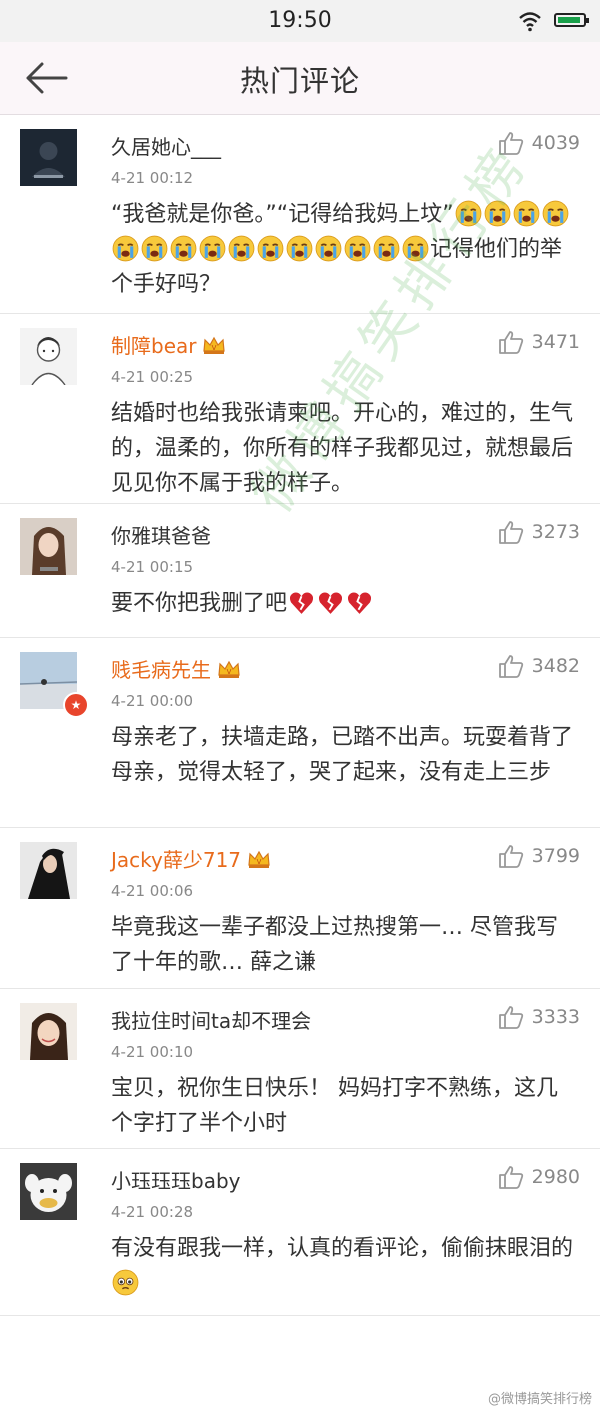 Image resolution: width=600 pixels, height=1413 pixels. What do you see at coordinates (152, 377) in the screenshot?
I see `comment-date: 4-21 00:25` at bounding box center [152, 377].